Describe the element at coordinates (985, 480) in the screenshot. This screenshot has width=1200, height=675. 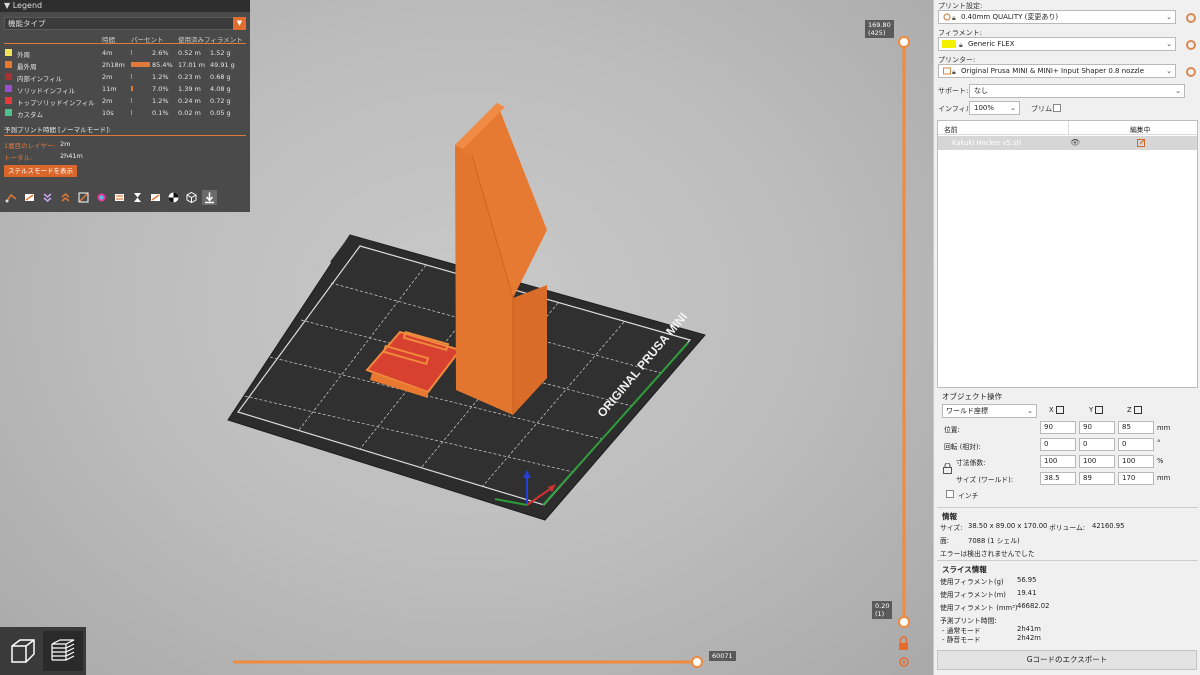
I see `size-label: サイズ (ワールド):` at that location.